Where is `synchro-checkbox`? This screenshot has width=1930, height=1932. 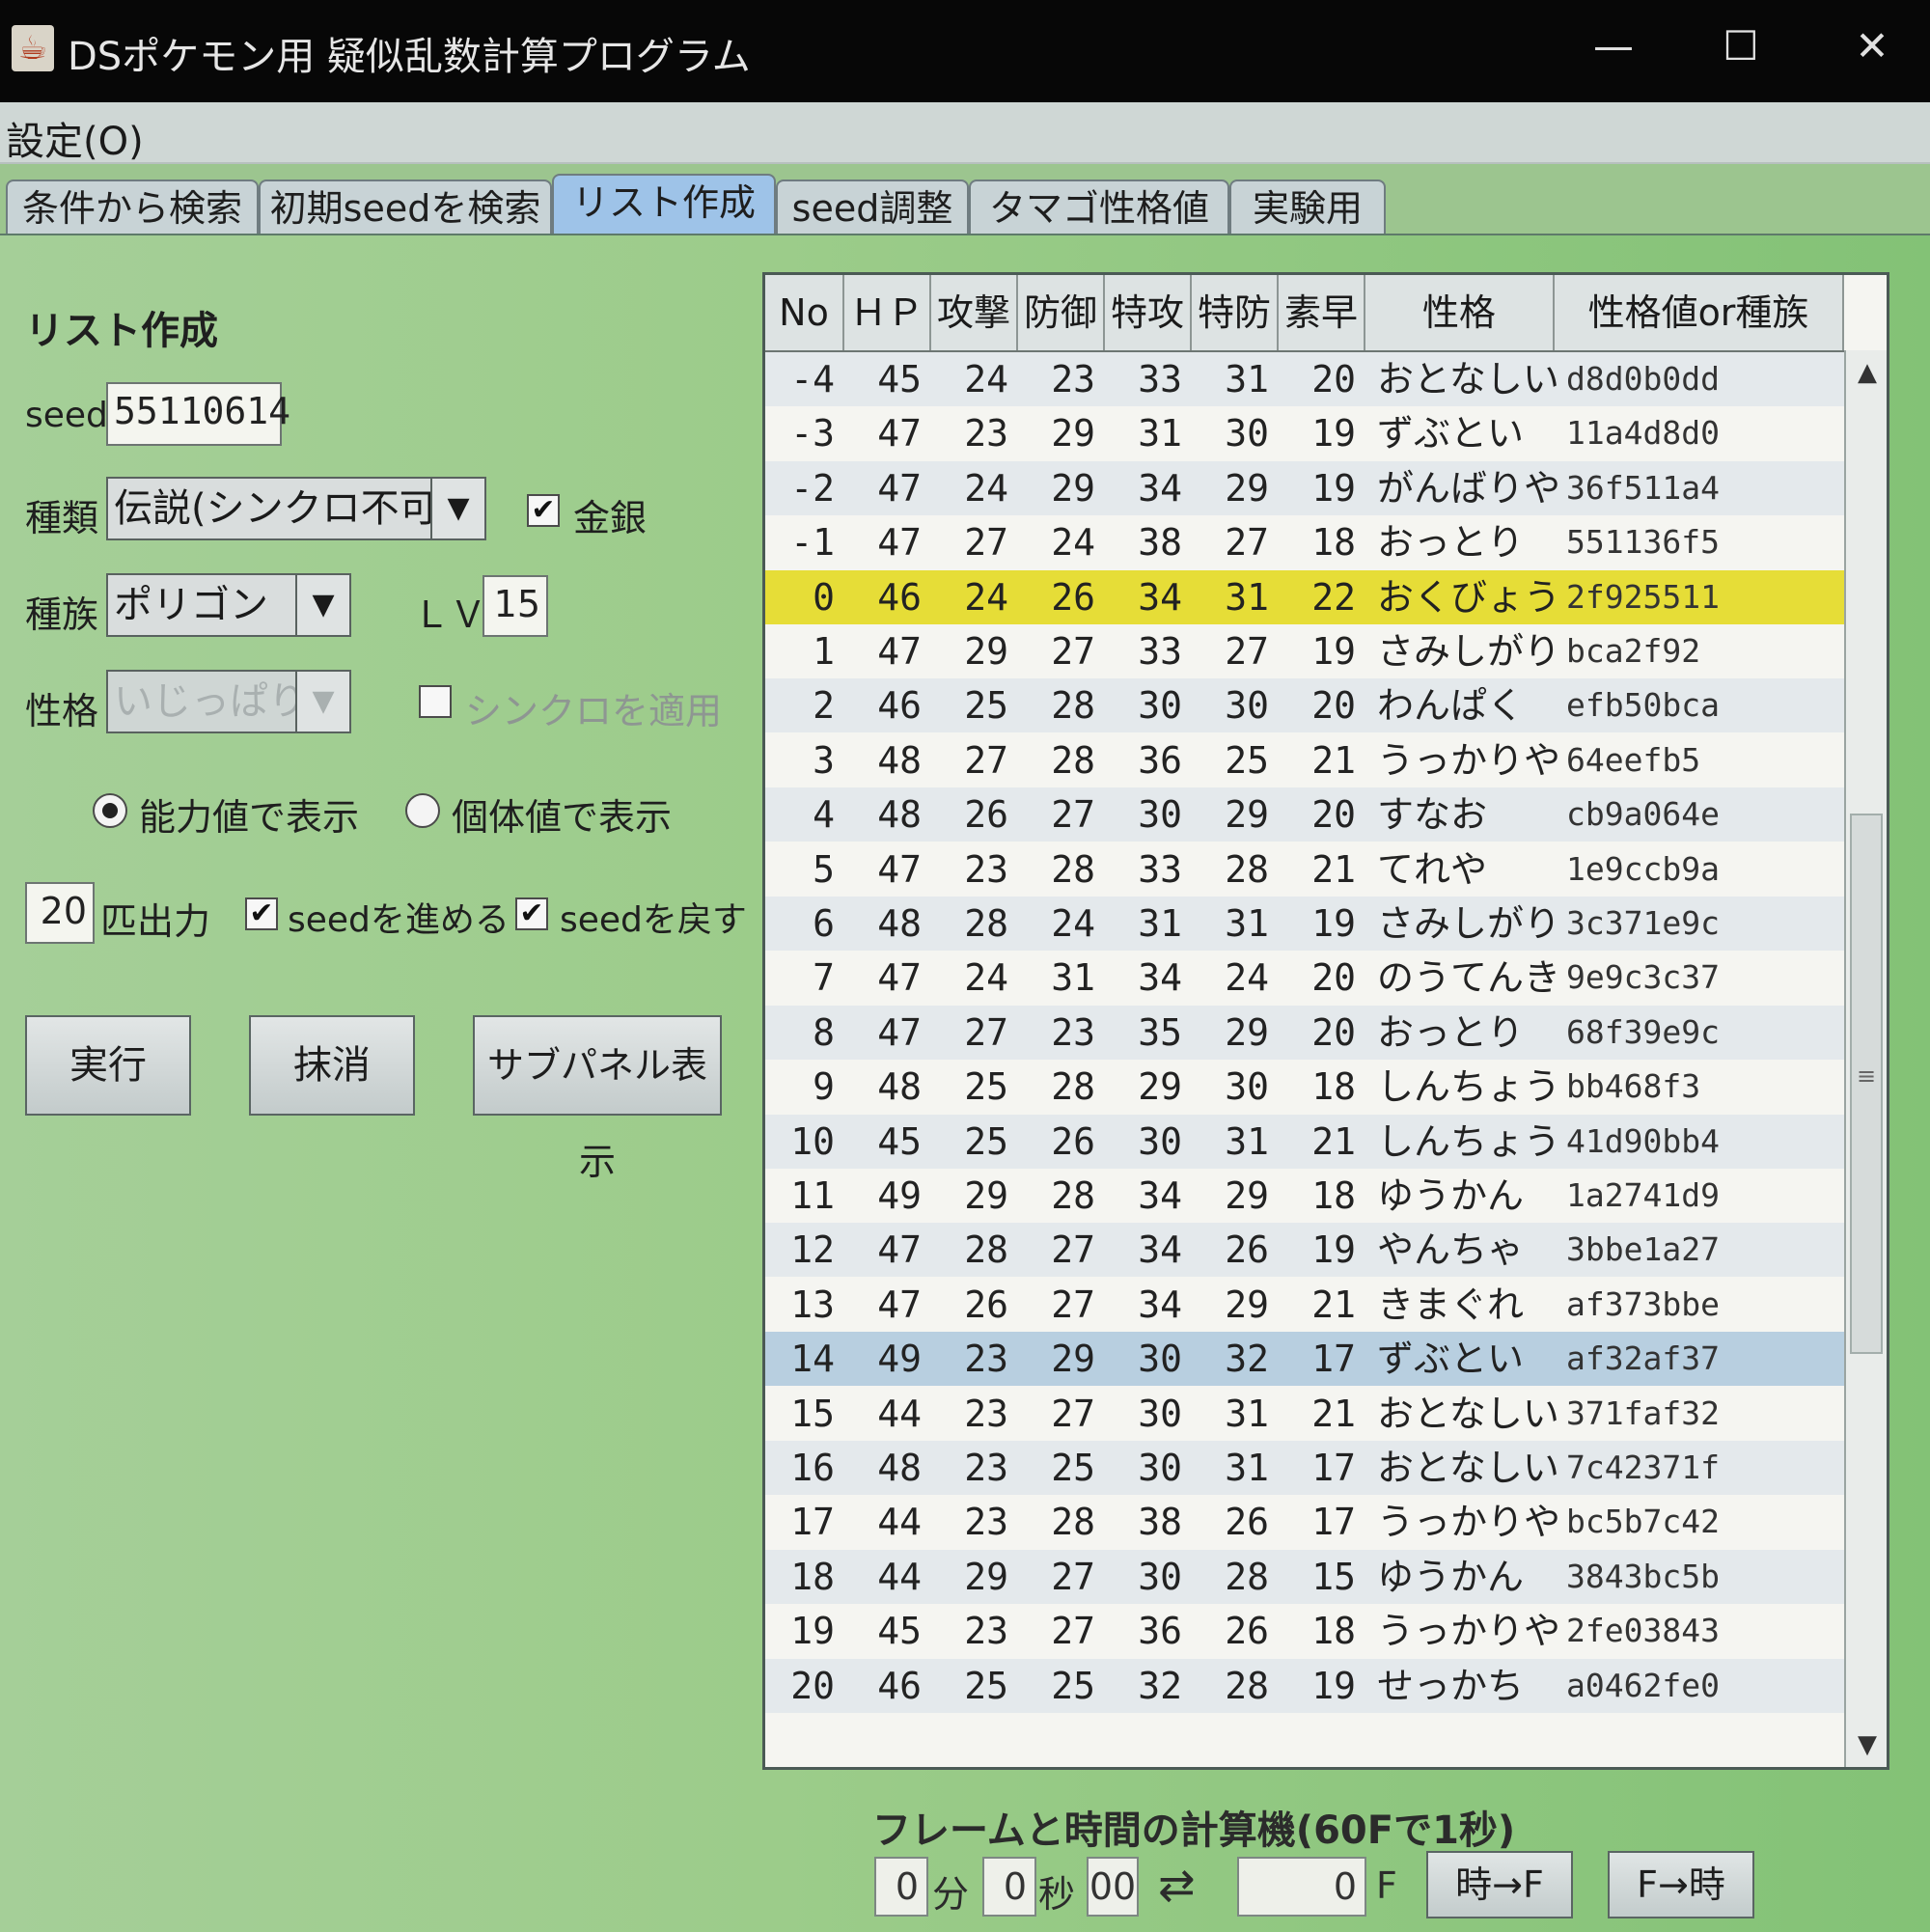
synchro-checkbox is located at coordinates (435, 701).